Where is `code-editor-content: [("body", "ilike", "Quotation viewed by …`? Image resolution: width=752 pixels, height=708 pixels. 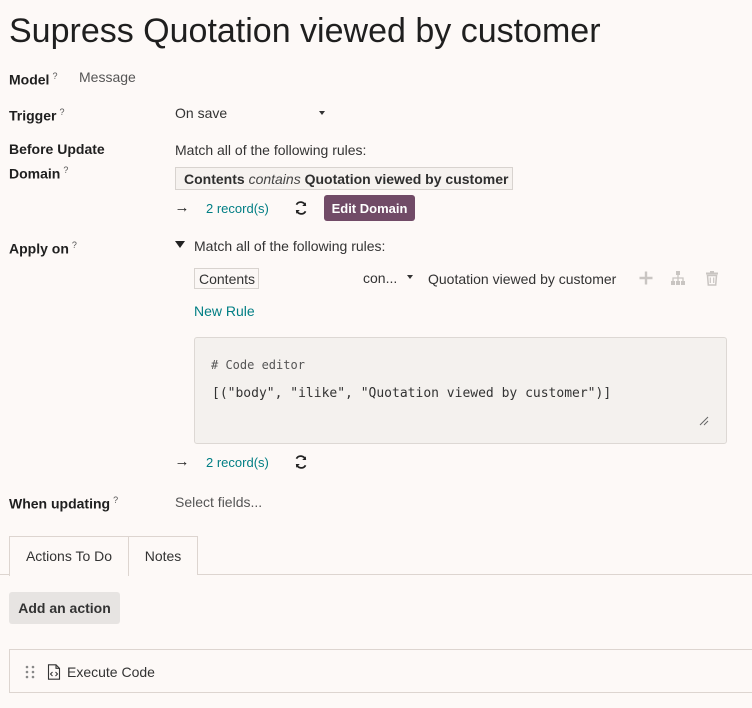
code-editor-content: [("body", "ilike", "Quotation viewed by … is located at coordinates (411, 393).